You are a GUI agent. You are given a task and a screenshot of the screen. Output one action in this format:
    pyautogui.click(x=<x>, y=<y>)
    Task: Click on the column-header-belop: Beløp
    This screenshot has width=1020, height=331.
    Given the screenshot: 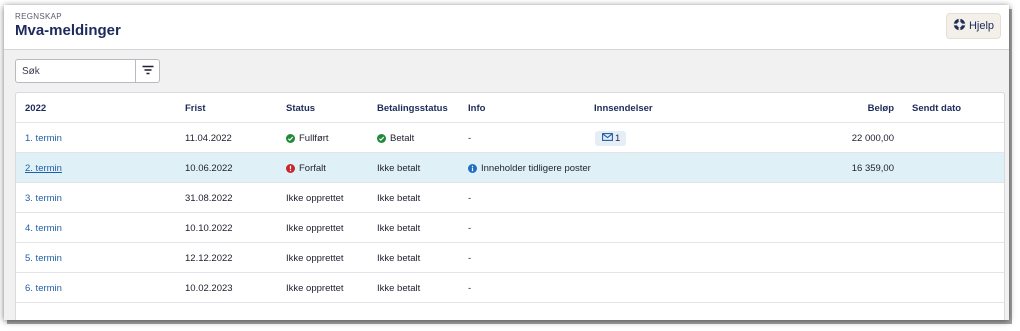 What is the action you would take?
    pyautogui.click(x=880, y=108)
    